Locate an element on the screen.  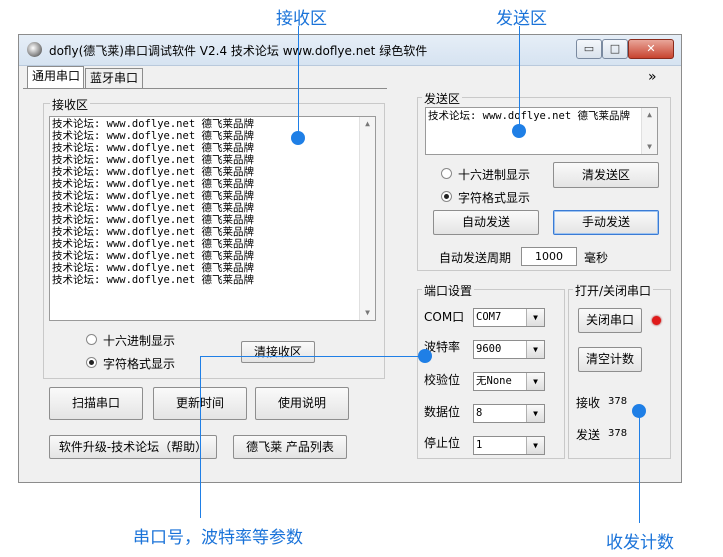
tab-bluetooth-serial: 蓝牙串口 is located at coordinates (114, 78).